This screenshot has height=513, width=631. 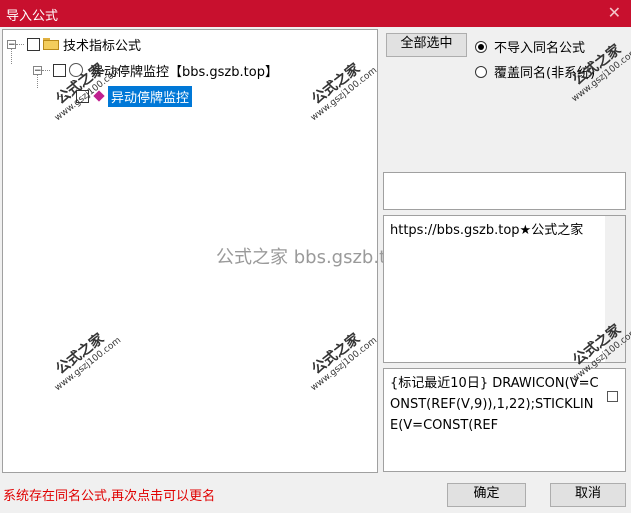 I want to click on tree-label-group: 异动停牌监控【bbs.gszb.top】, so click(x=184, y=72).